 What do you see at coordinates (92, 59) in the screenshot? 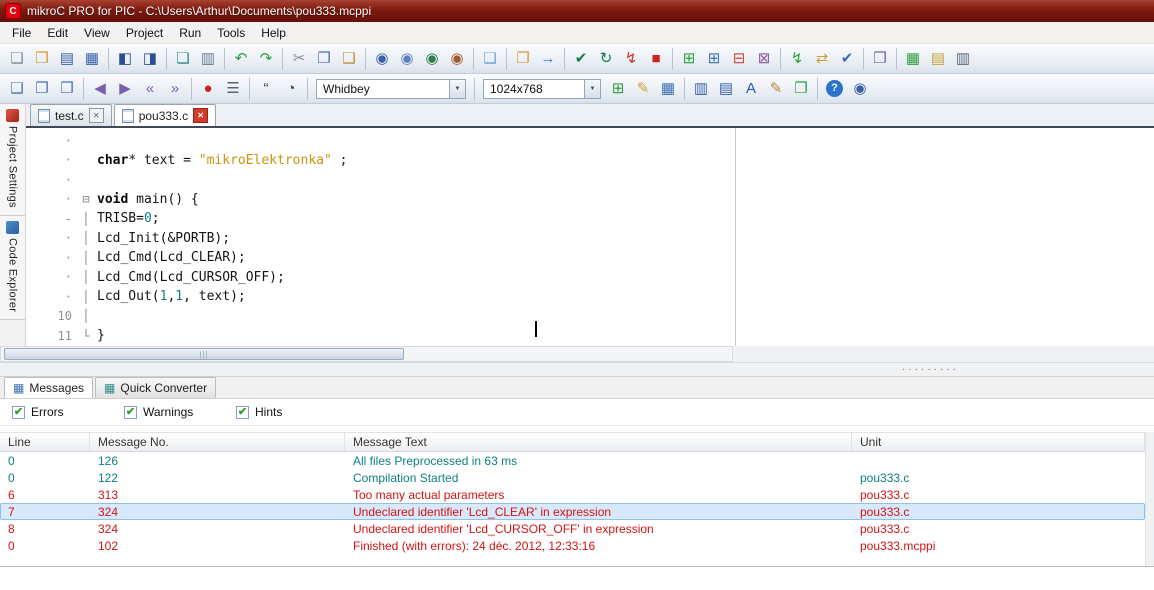
I see `save-all-button: ▦` at bounding box center [92, 59].